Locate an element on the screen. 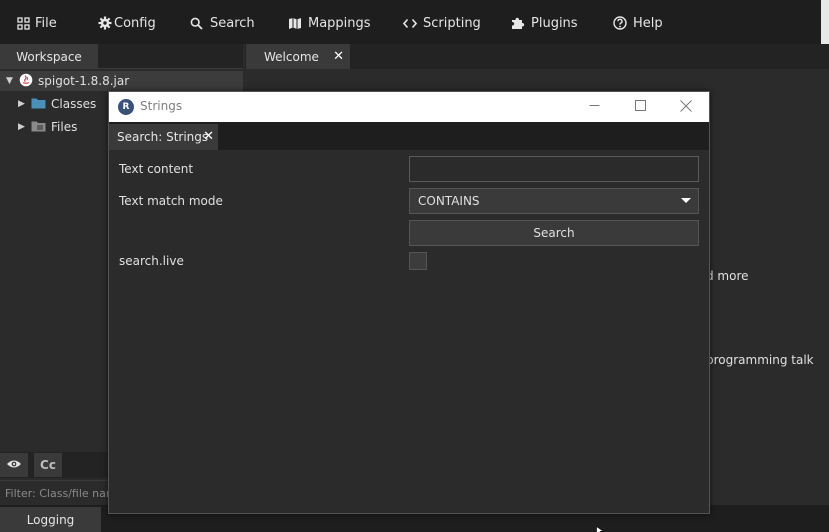 This screenshot has height=532, width=829. match-mode-select: CONTAINS is located at coordinates (554, 201).